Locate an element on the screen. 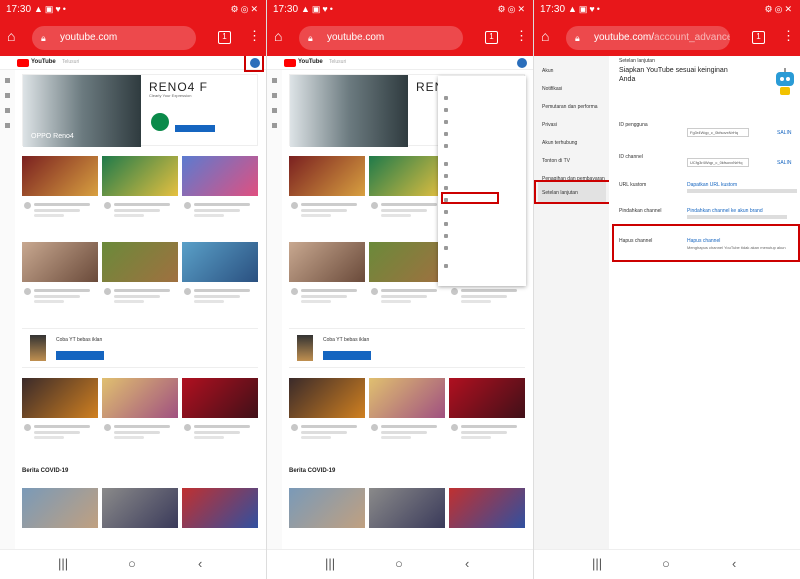 The height and width of the screenshot is (579, 800). promo-title: Coba YT bebas iklan is located at coordinates (79, 340).